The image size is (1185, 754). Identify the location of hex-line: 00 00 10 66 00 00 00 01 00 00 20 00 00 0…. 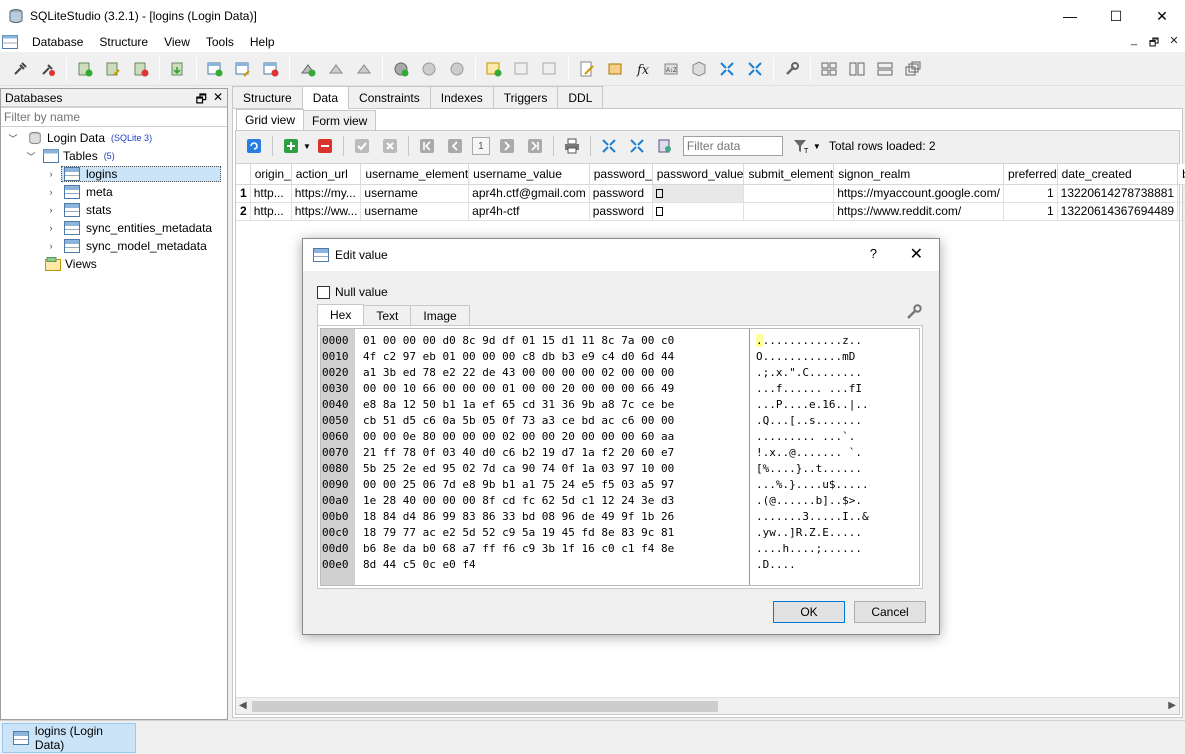
(518, 389).